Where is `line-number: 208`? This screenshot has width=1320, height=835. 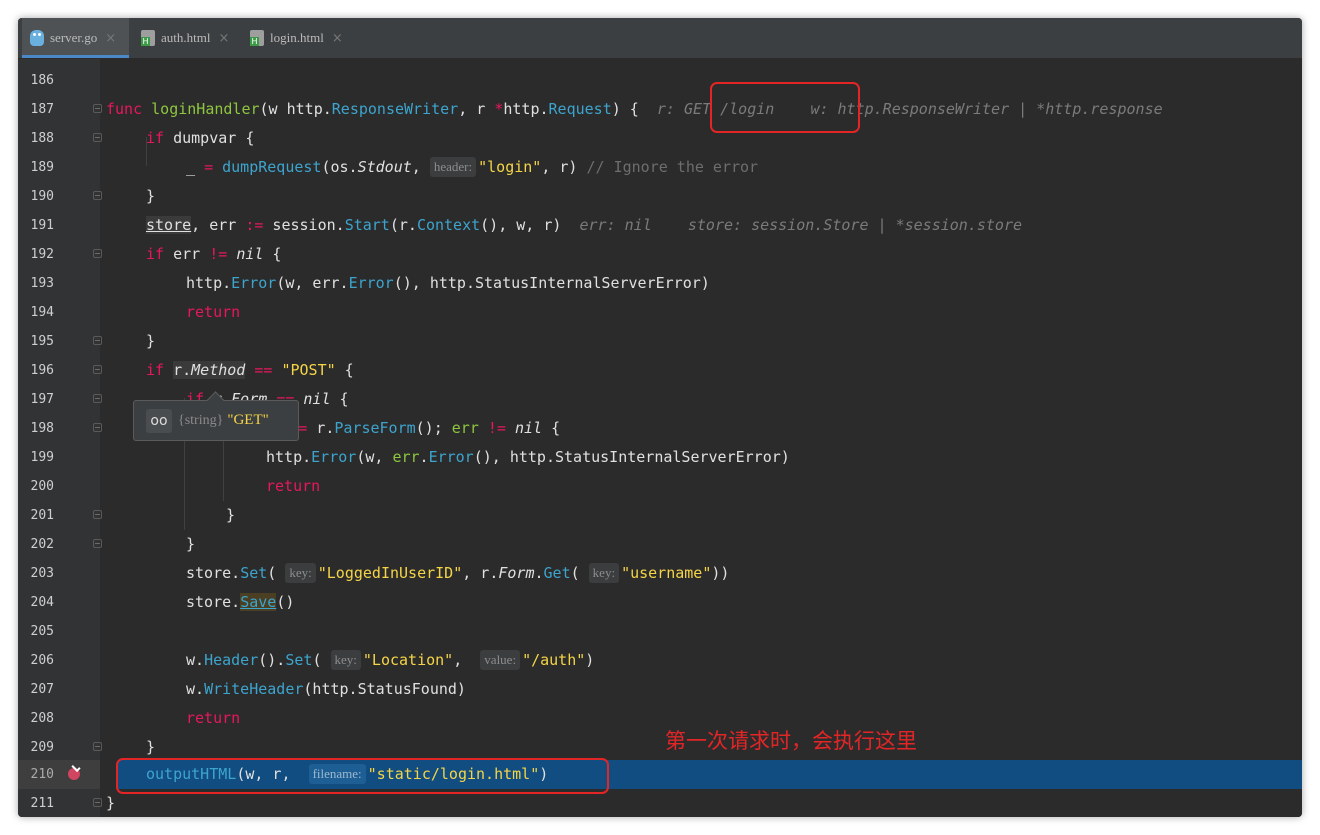 line-number: 208 is located at coordinates (42, 718).